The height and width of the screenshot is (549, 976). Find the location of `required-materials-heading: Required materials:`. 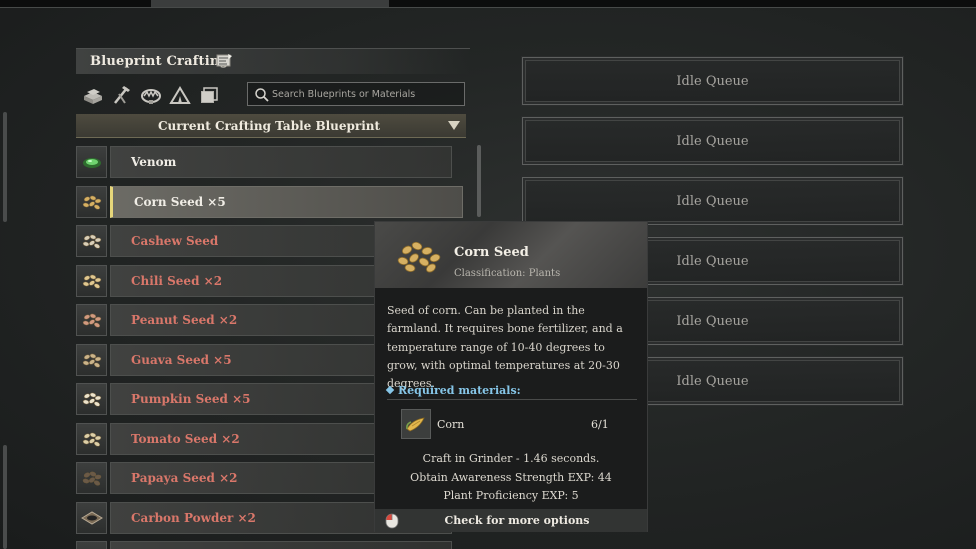

required-materials-heading: Required materials: is located at coordinates (453, 390).